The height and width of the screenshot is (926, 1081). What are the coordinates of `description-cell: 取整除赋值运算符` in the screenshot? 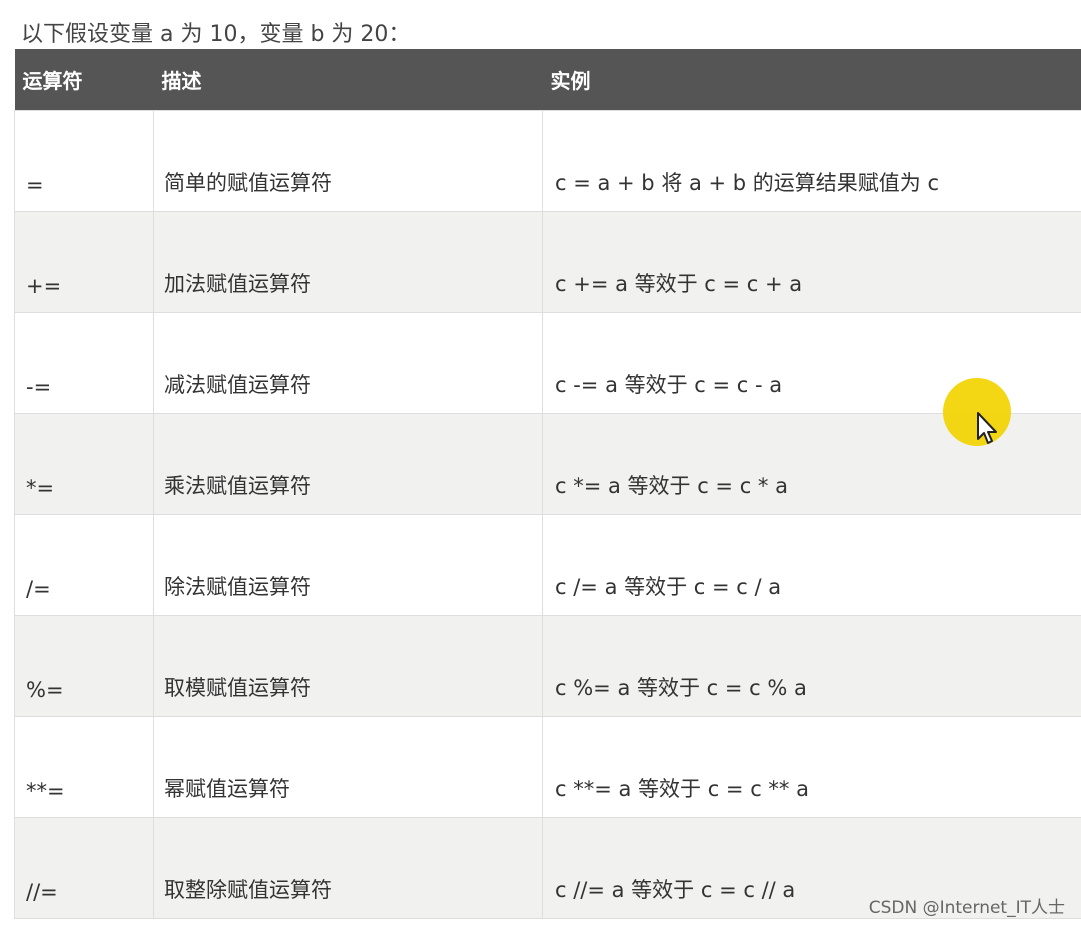 It's located at (348, 867).